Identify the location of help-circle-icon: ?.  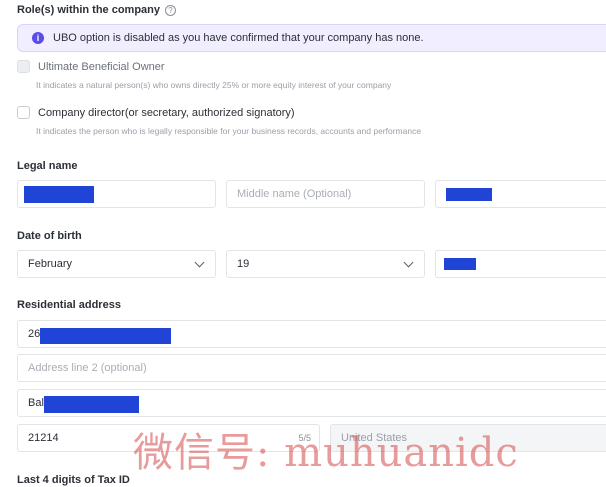
(171, 10).